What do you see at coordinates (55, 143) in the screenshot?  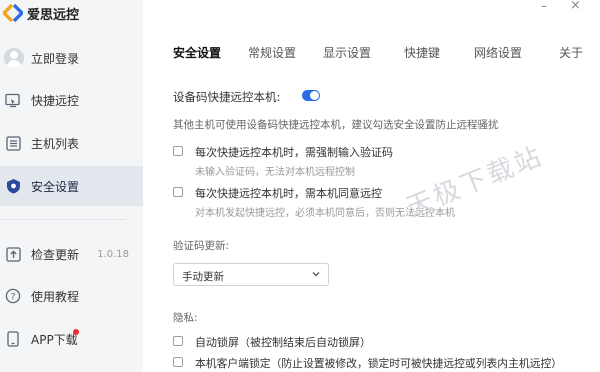 I see `sidebar-item-label: 主机列表` at bounding box center [55, 143].